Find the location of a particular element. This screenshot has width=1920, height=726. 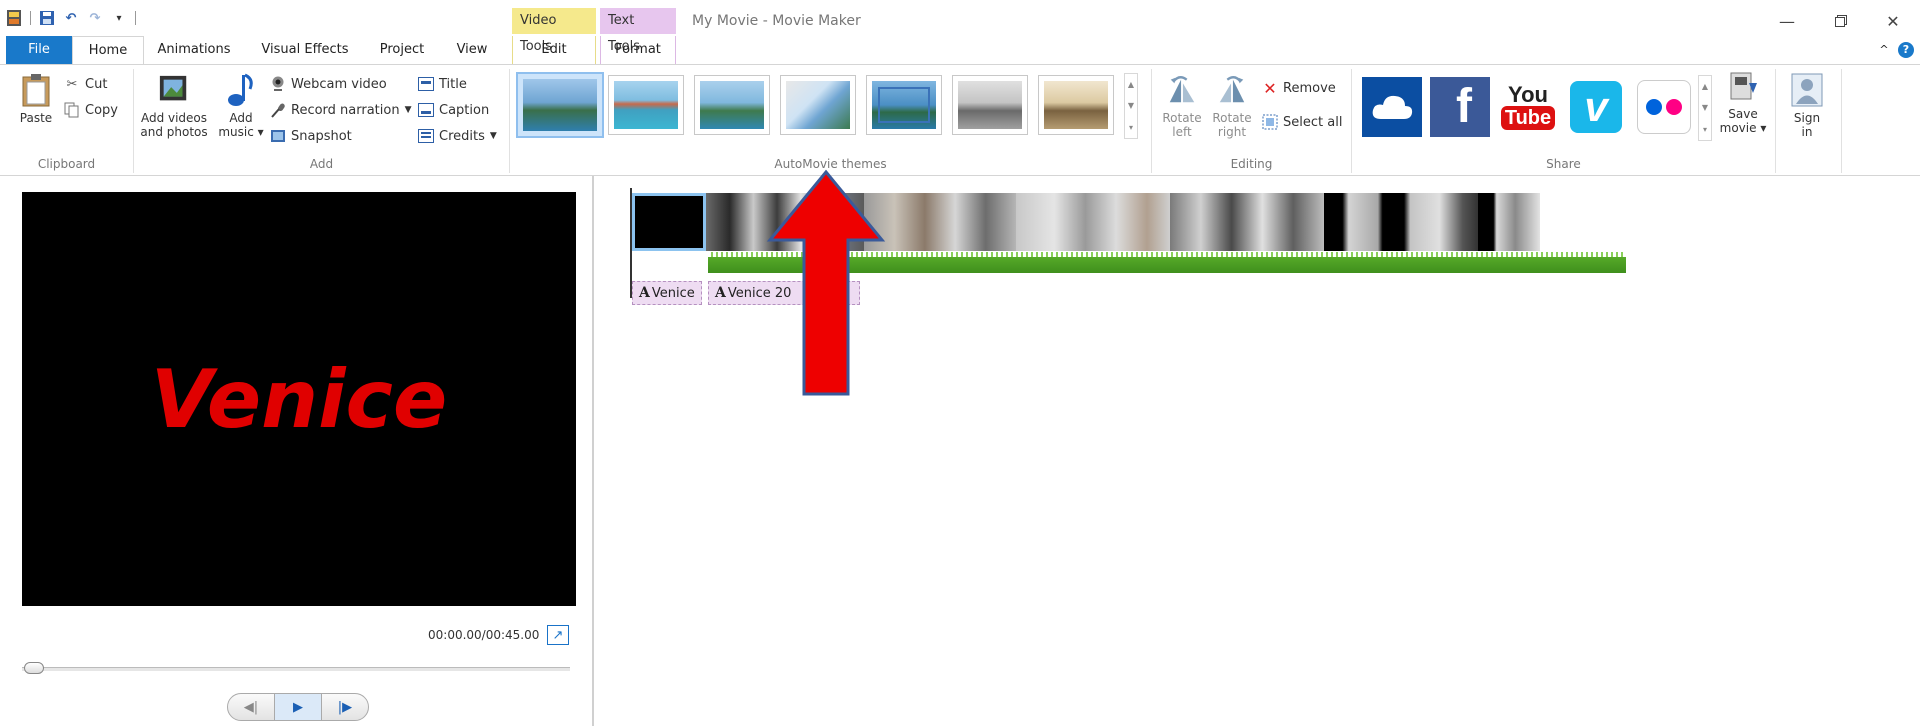

play-button: ▶ is located at coordinates (298, 707).